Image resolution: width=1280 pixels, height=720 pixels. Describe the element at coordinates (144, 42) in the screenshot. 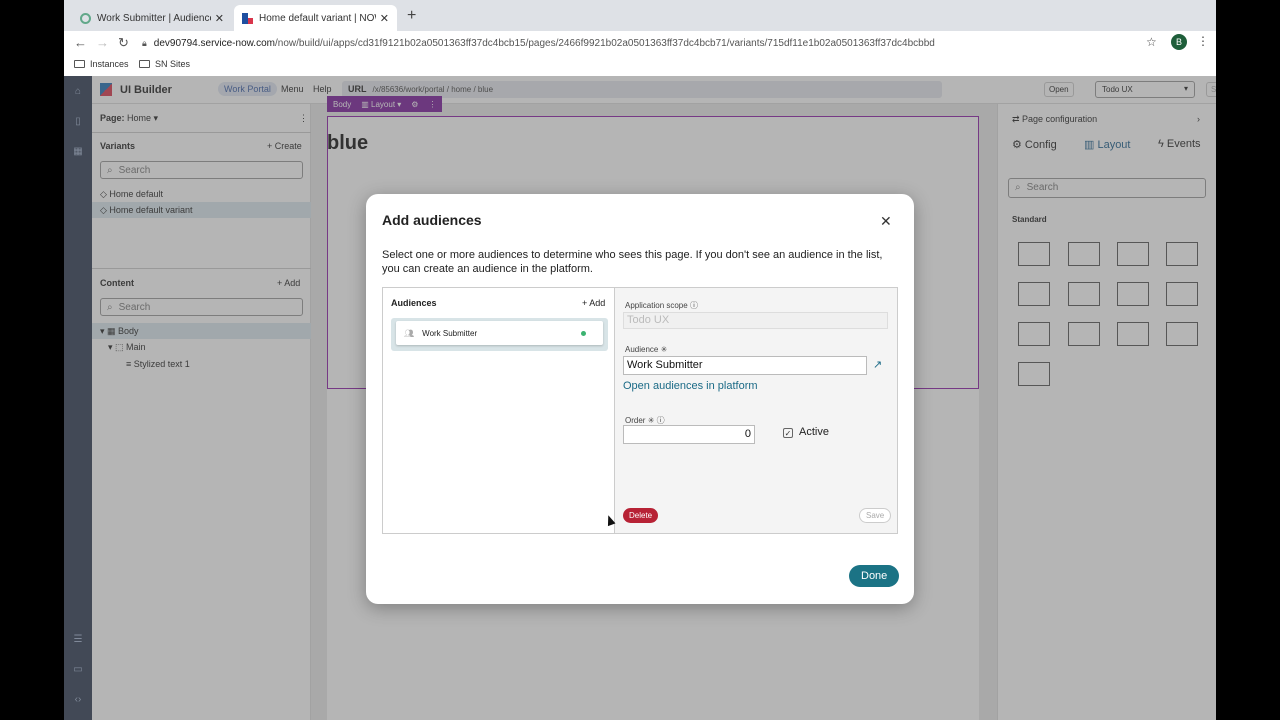

I see `lock-icon: 🔒︎` at that location.